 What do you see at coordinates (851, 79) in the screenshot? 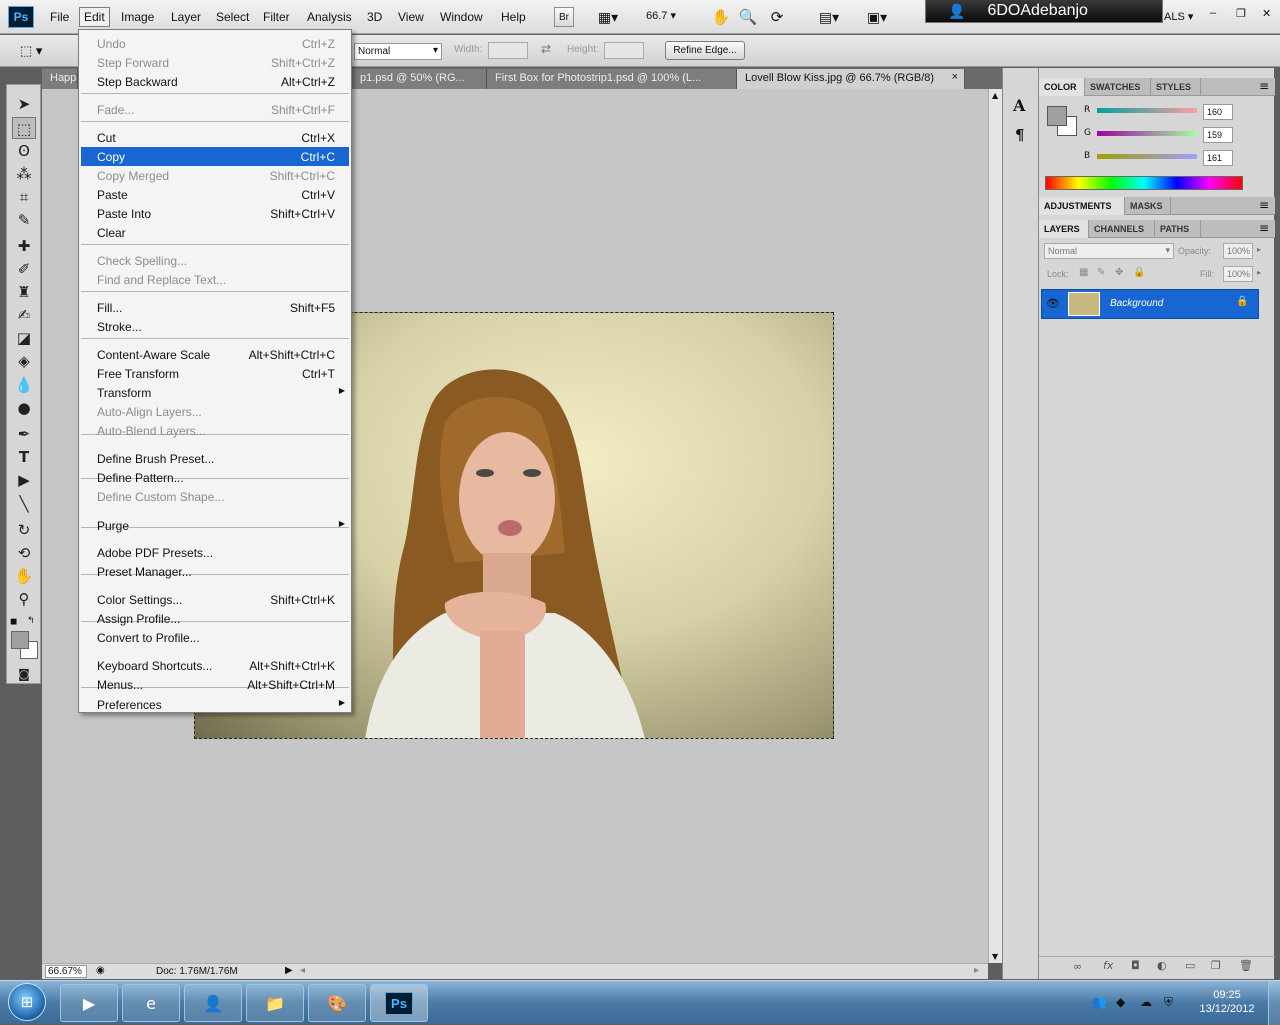
I see `document-tab-active: Lovell Blow Kiss.jpg @ 66.7% (RGB/8) ×` at bounding box center [851, 79].